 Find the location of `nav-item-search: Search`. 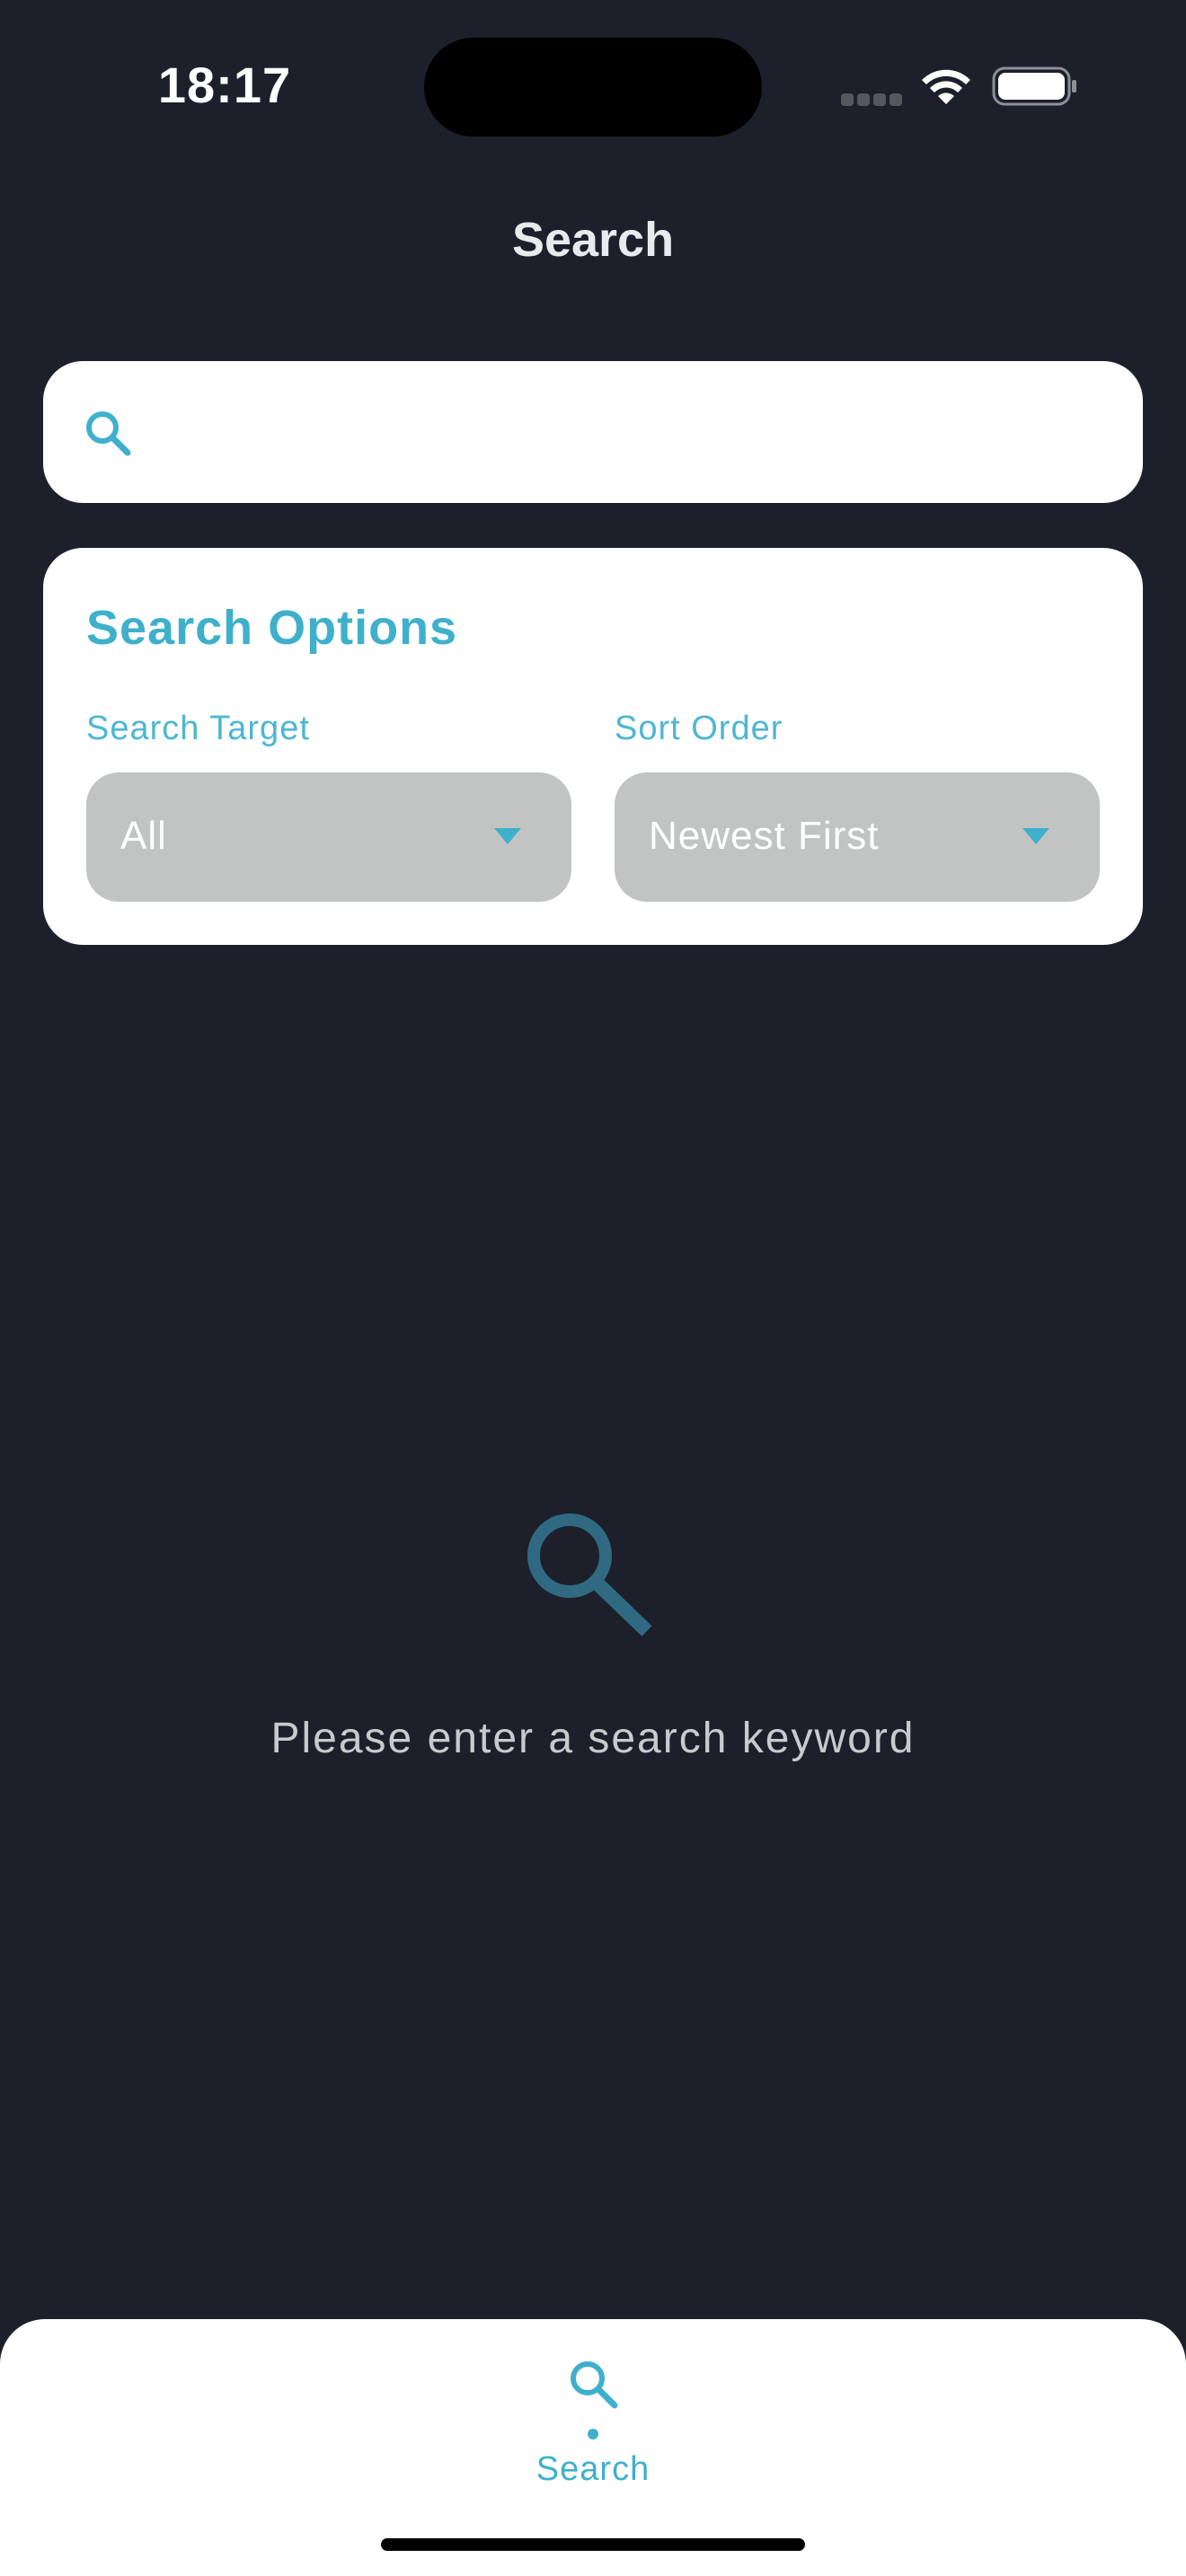

nav-item-search: Search is located at coordinates (593, 2412).